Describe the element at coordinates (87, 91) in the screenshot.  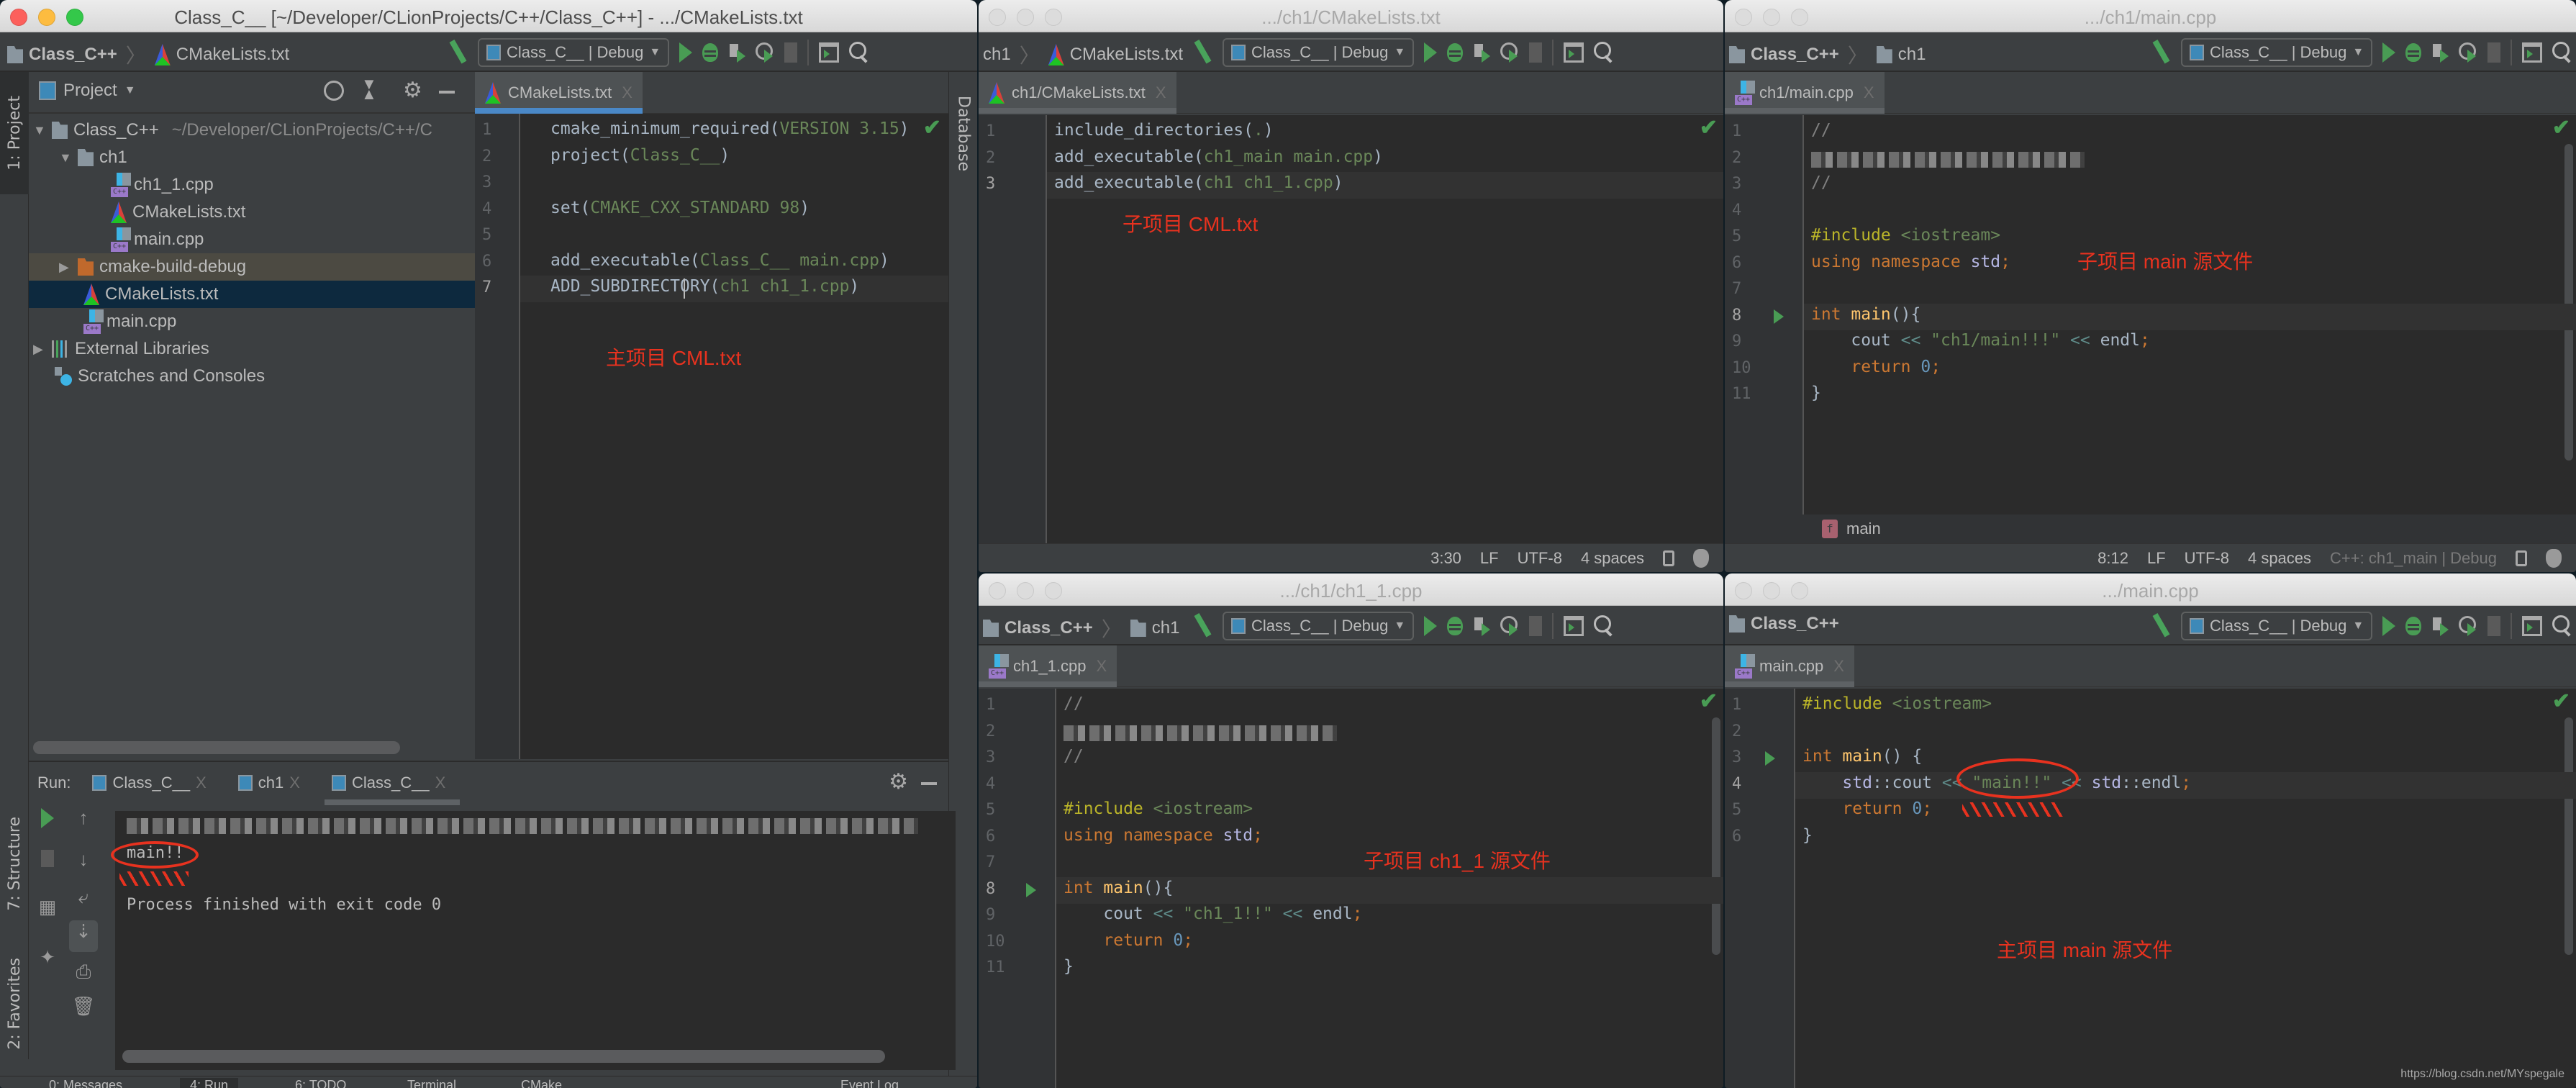
I see `project-view-selector: Project ▼` at that location.